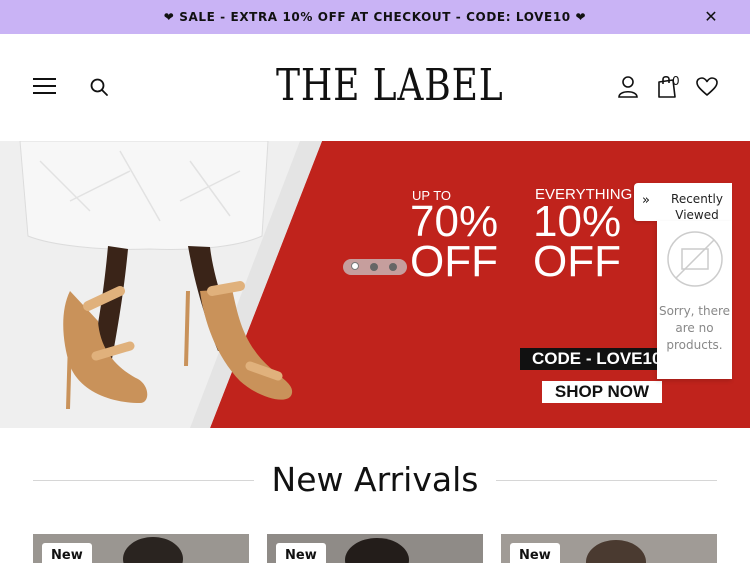 Image resolution: width=750 pixels, height=563 pixels. I want to click on empty-message: Sorry, there are no products., so click(694, 328).